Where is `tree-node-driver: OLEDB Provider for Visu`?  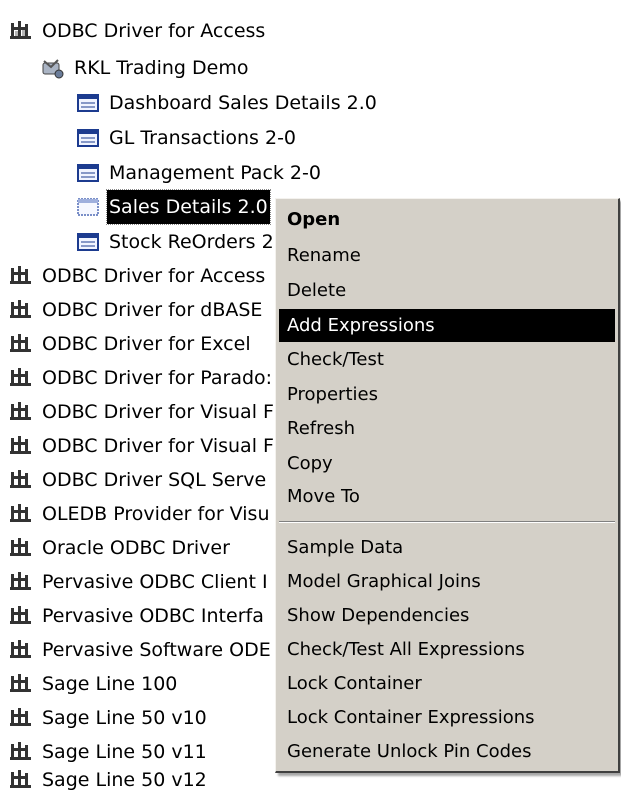 tree-node-driver: OLEDB Provider for Visu is located at coordinates (139, 514).